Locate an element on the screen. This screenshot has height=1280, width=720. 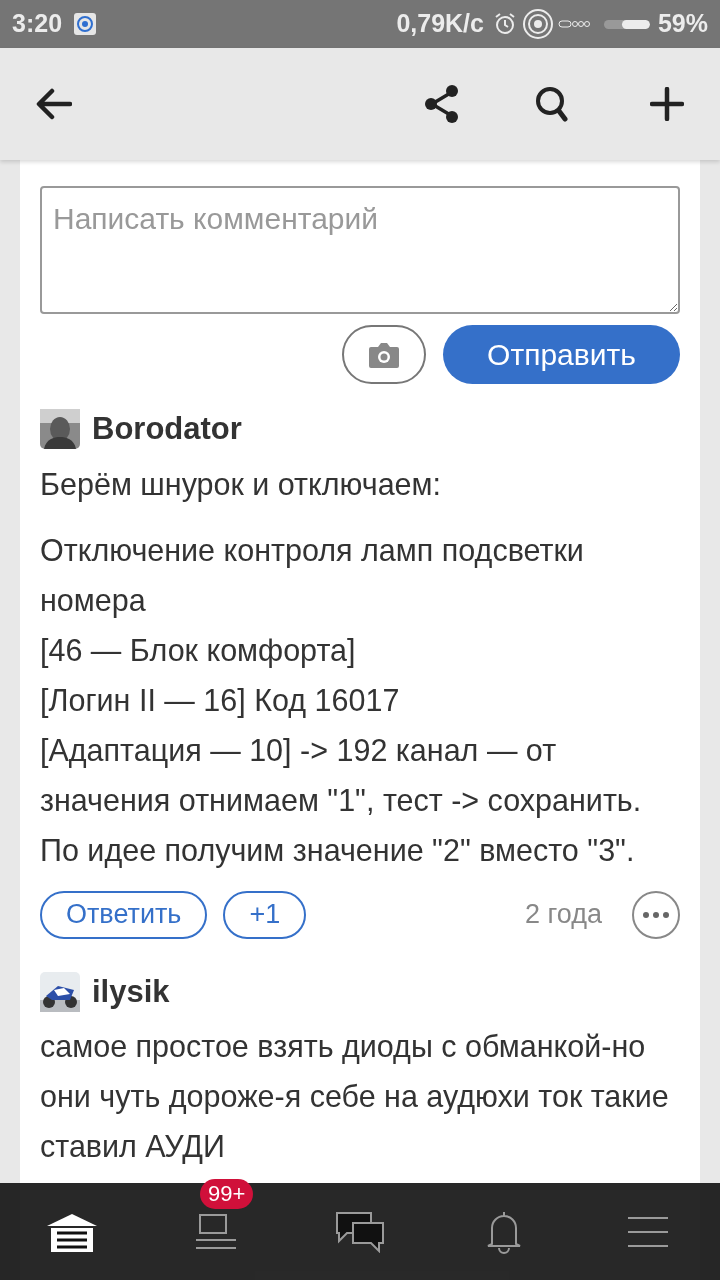
comment-input: Написать комментарий is located at coordinates (360, 250).